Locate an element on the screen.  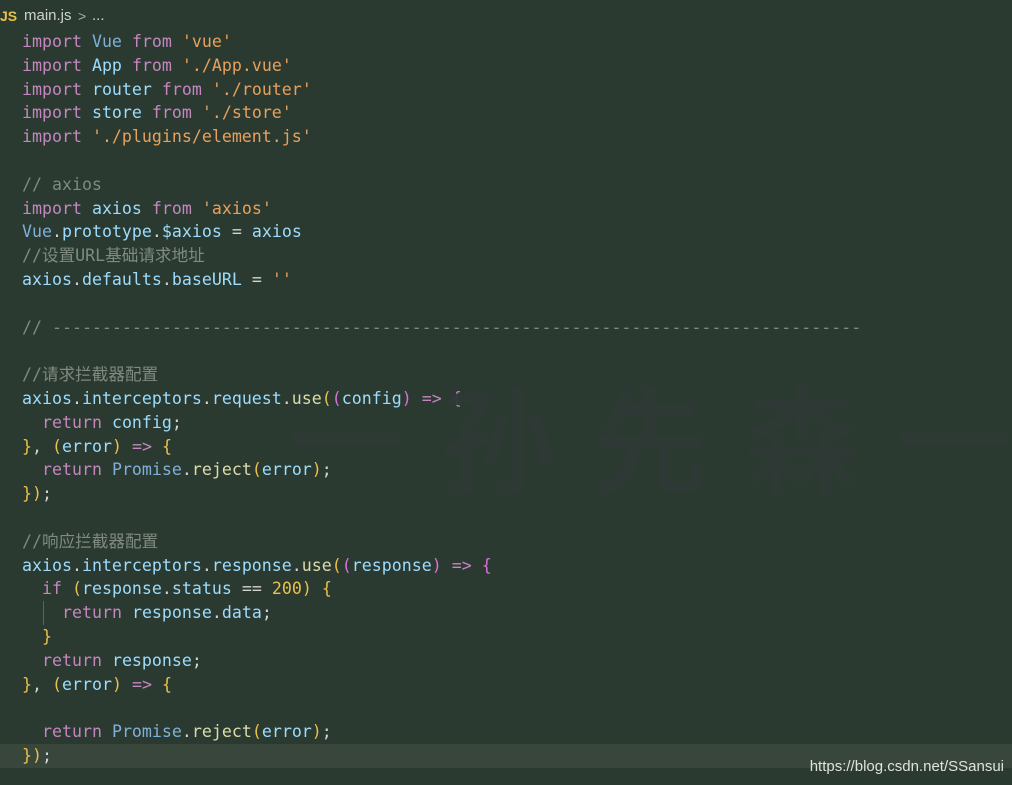
code-text: return response.data; is located at coordinates (167, 613).